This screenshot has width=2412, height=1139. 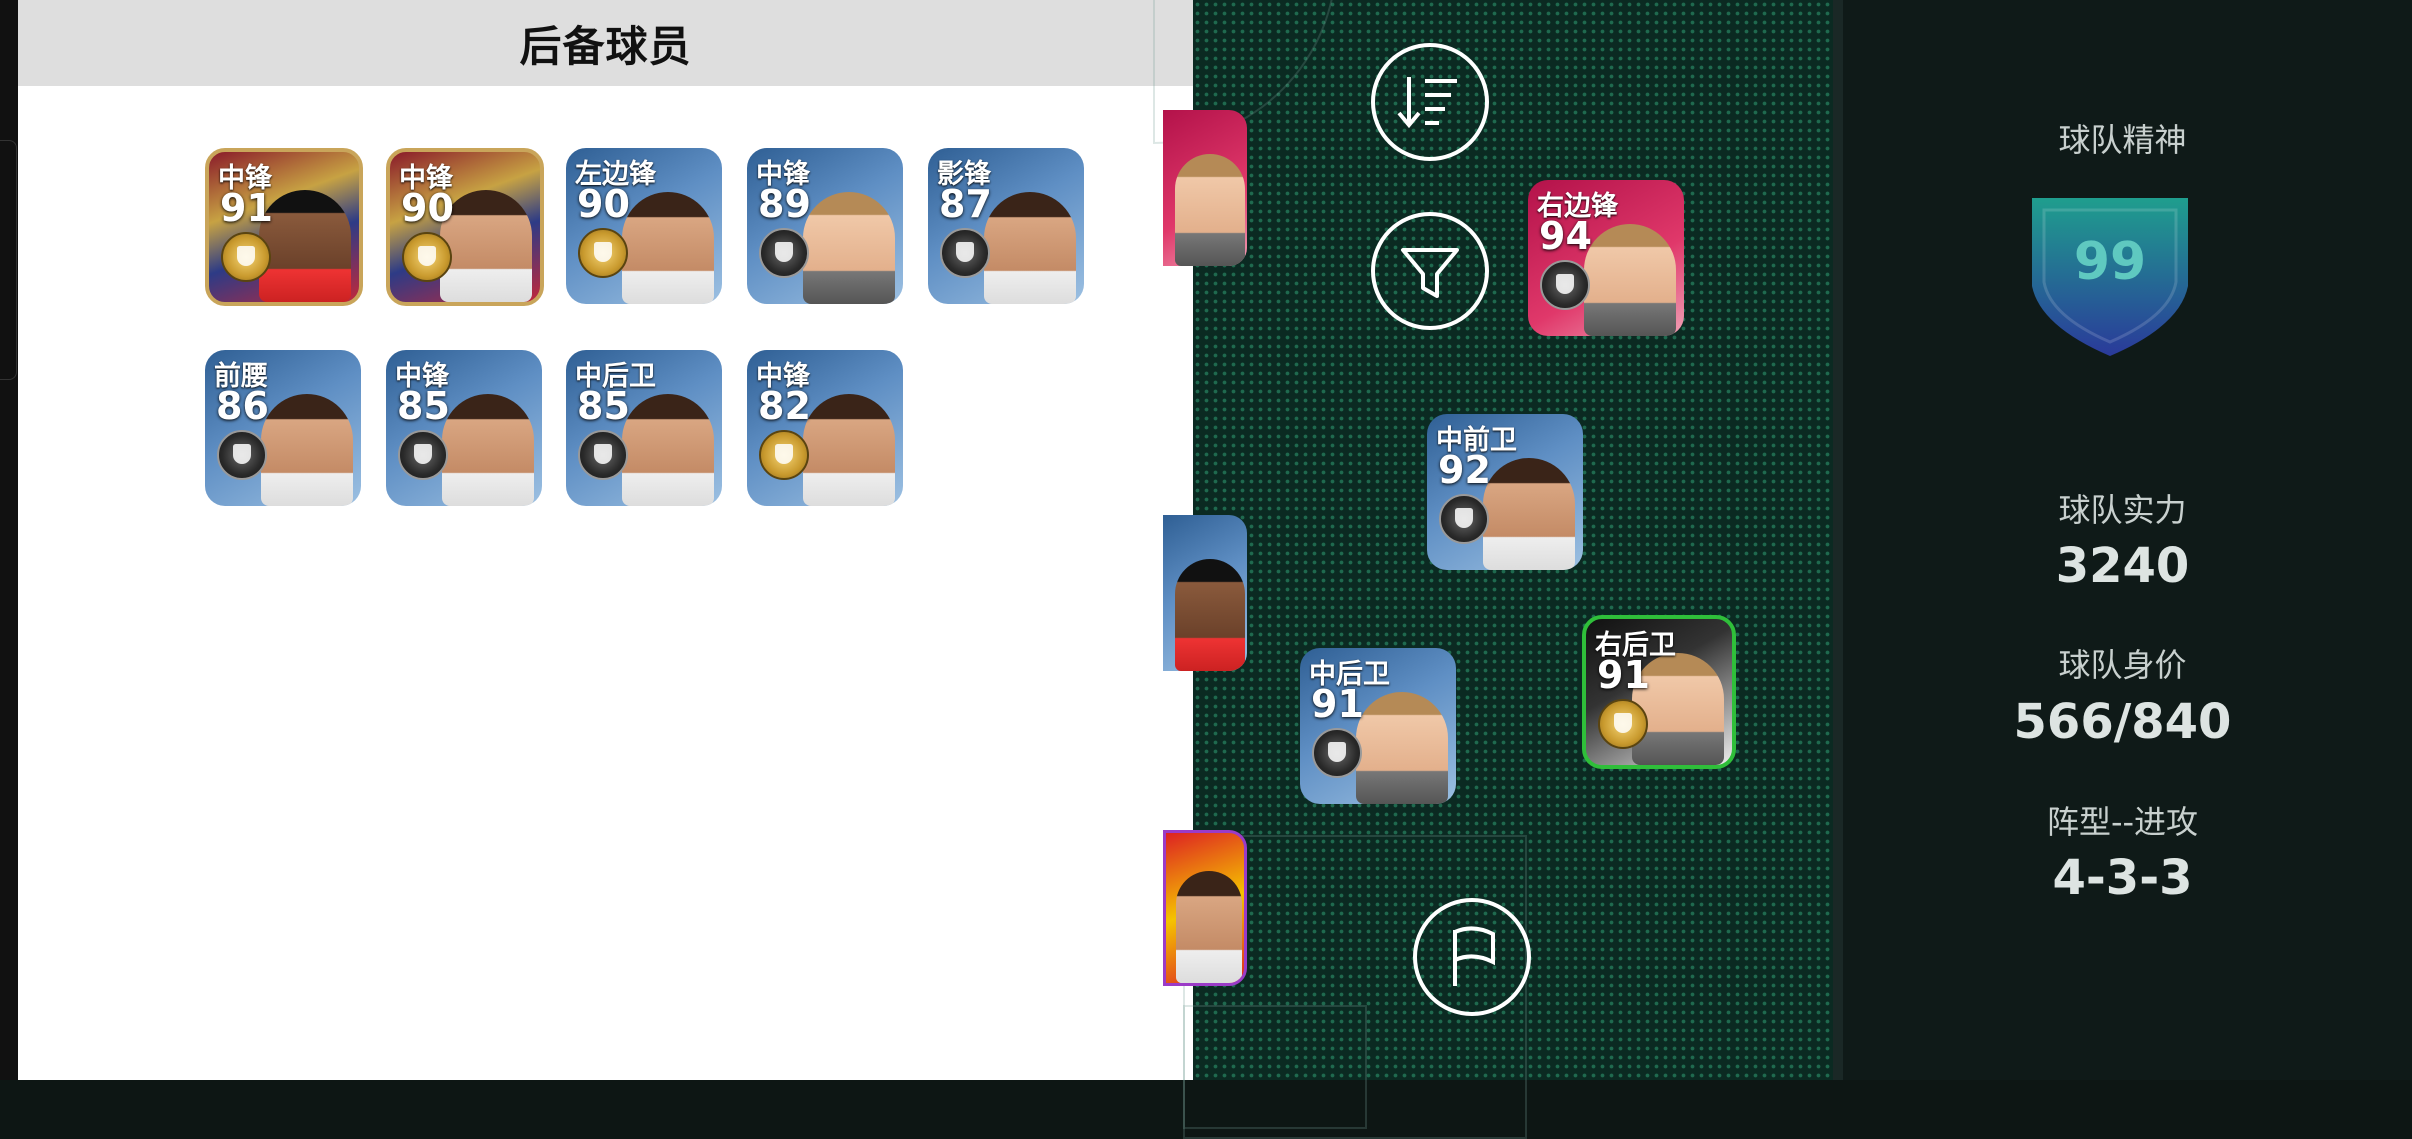 What do you see at coordinates (2122, 878) in the screenshot?
I see `formation-value: 4-3-3` at bounding box center [2122, 878].